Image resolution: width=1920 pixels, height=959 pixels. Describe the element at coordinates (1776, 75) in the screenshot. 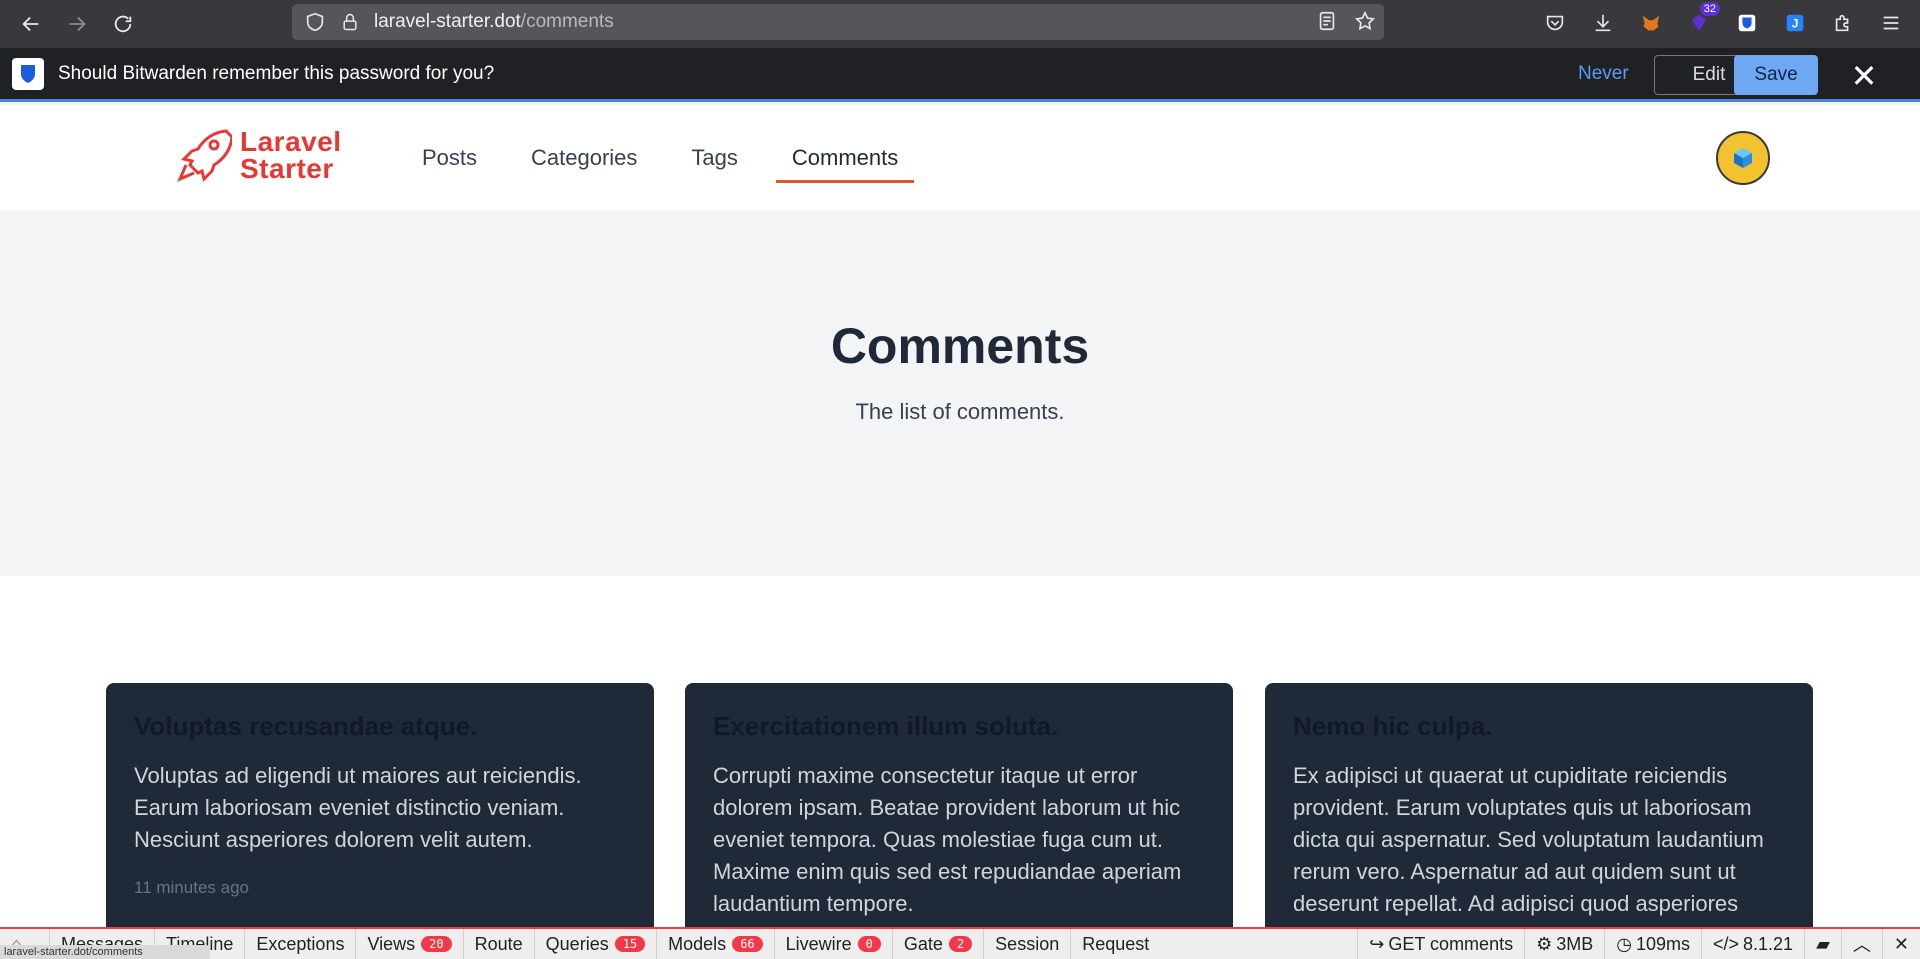

I see `save-button: Save` at that location.